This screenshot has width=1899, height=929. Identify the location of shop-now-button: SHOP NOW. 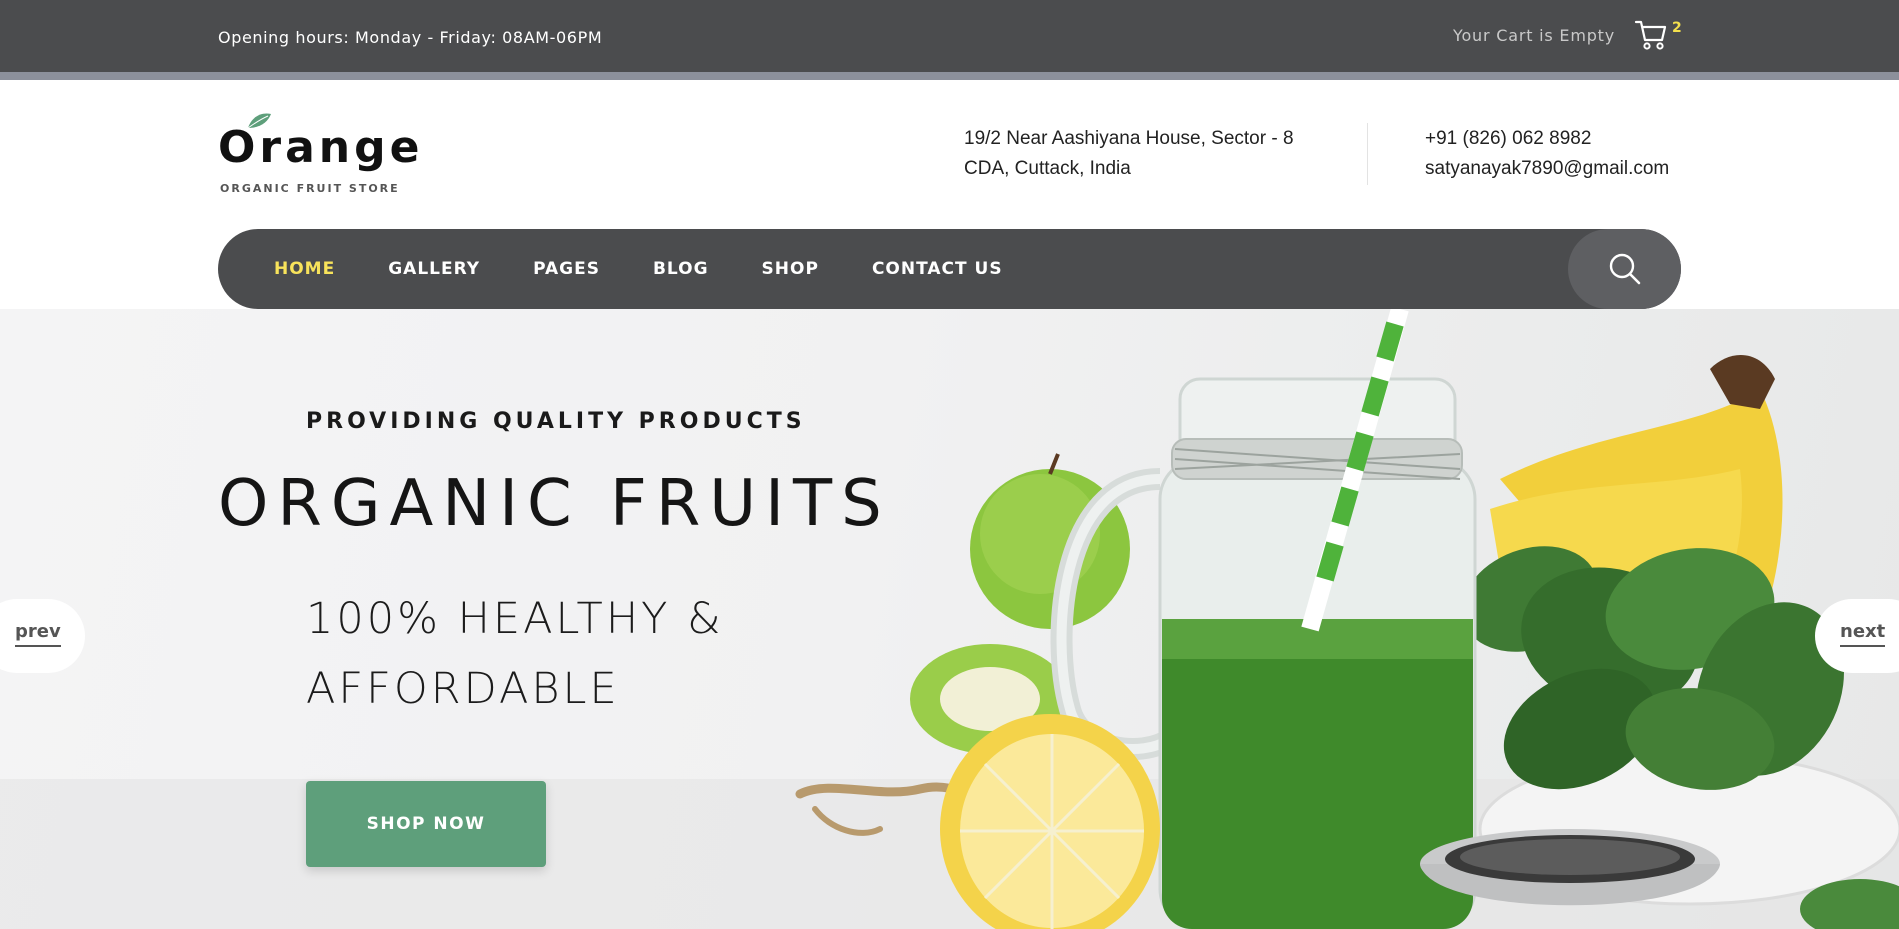
(426, 824).